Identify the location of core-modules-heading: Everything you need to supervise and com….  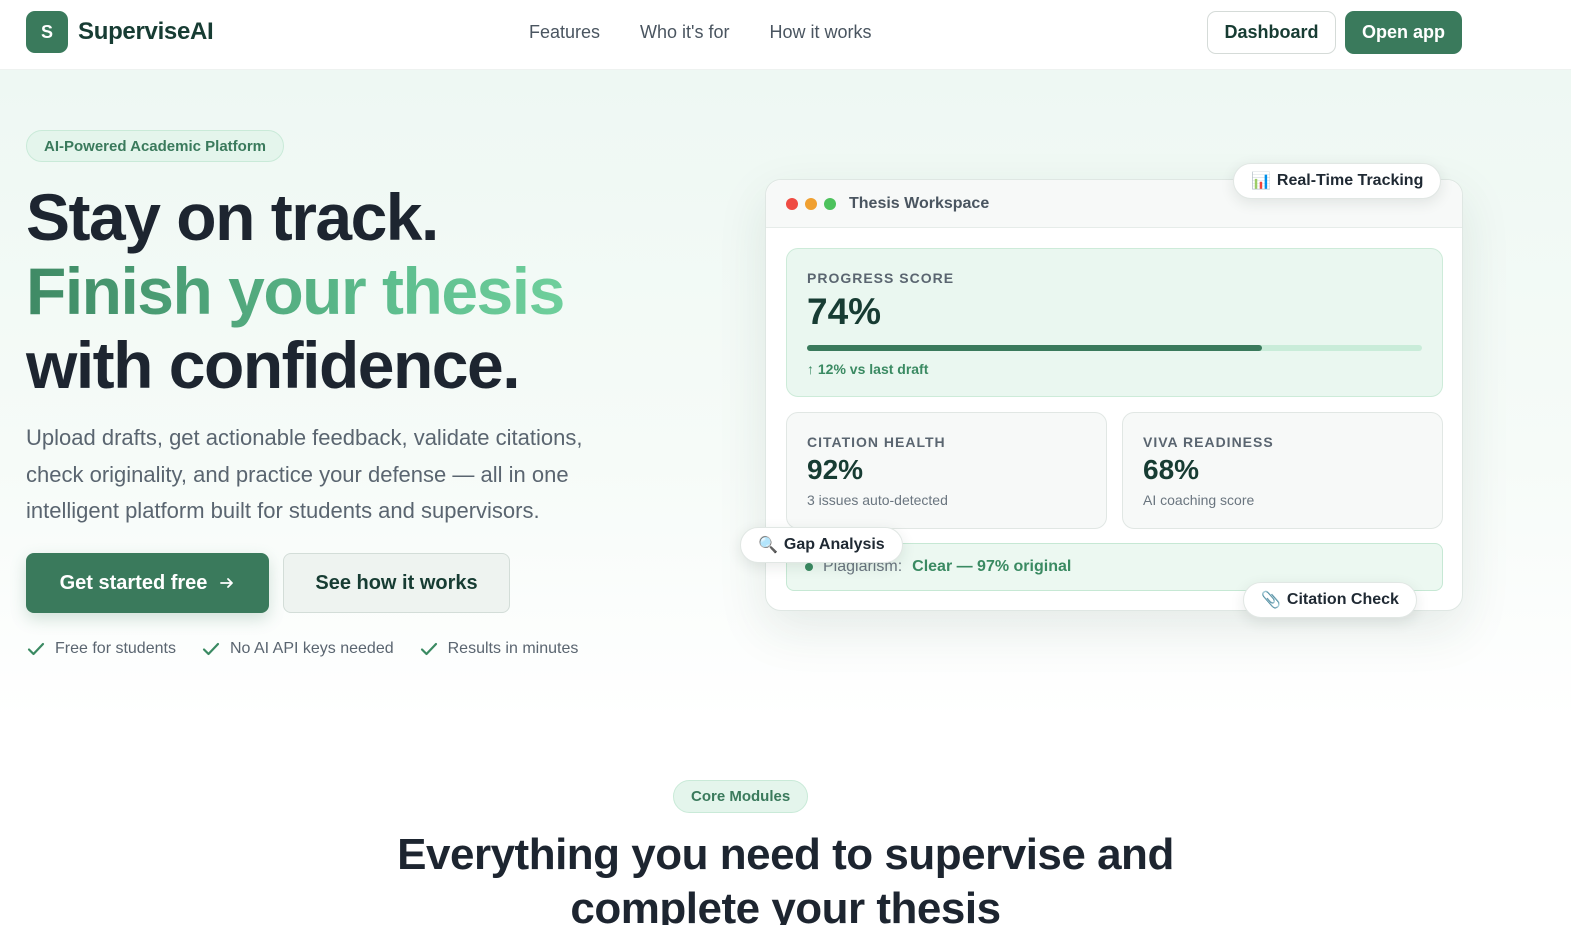
(785, 876).